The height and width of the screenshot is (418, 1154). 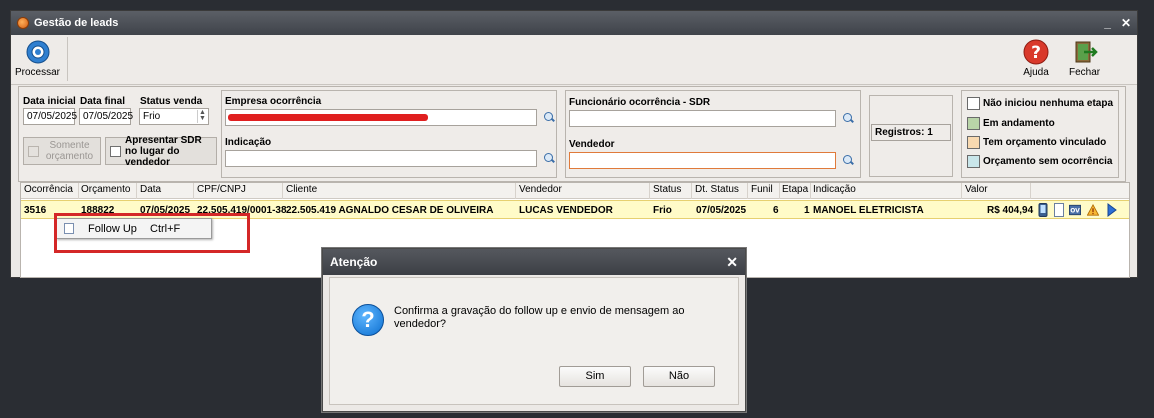 What do you see at coordinates (595, 376) in the screenshot?
I see `yes-button: Sim` at bounding box center [595, 376].